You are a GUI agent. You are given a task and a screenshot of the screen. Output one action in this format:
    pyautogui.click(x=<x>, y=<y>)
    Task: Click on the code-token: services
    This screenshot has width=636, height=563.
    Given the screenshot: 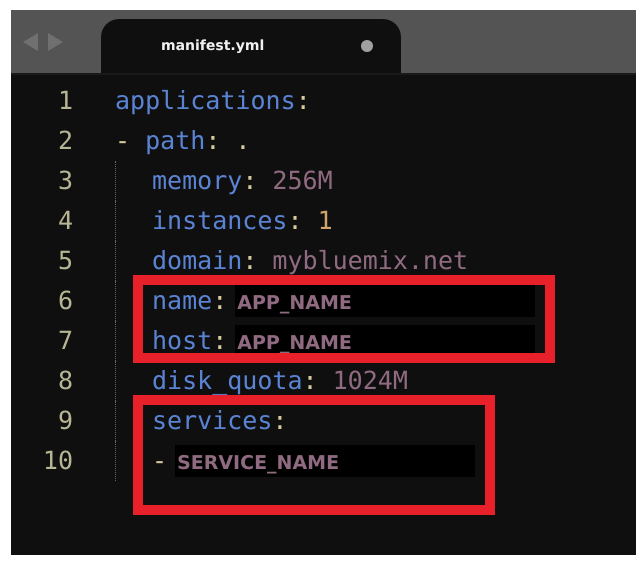 What is the action you would take?
    pyautogui.click(x=212, y=421)
    